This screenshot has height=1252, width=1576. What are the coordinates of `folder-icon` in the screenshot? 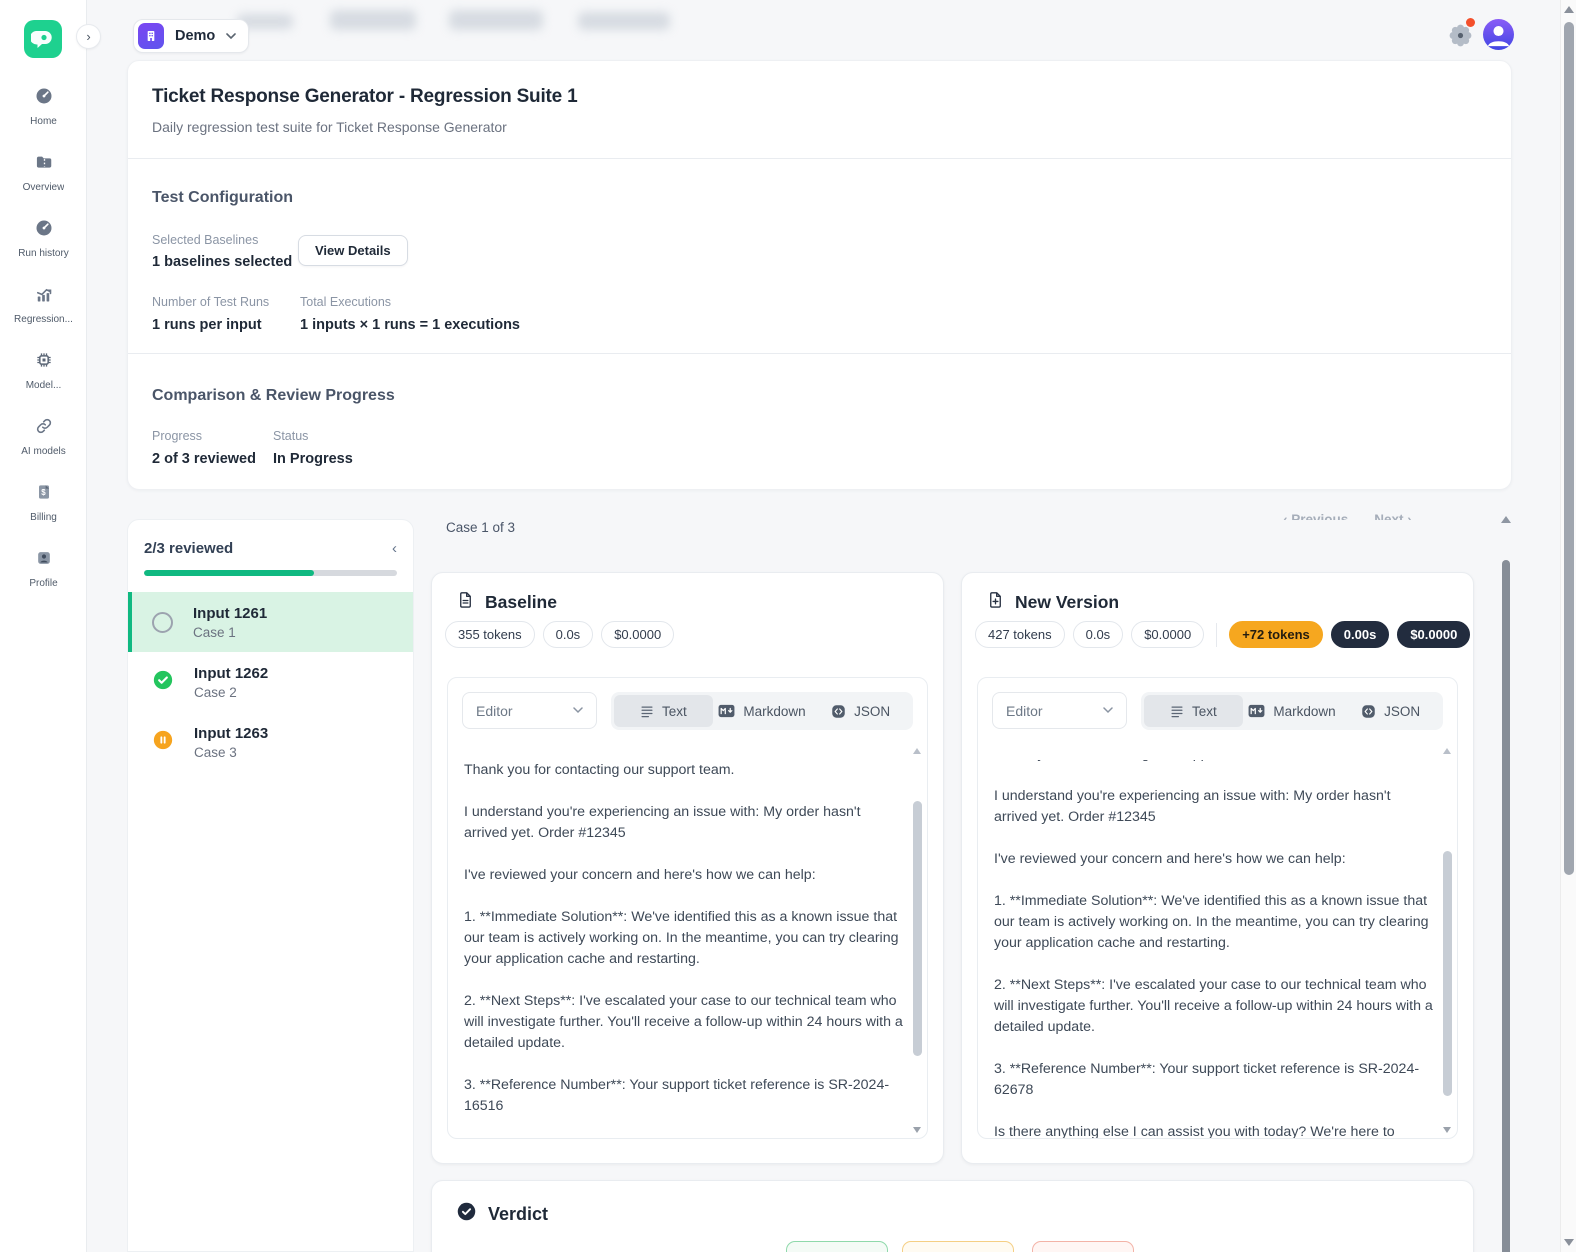 It's located at (44, 164).